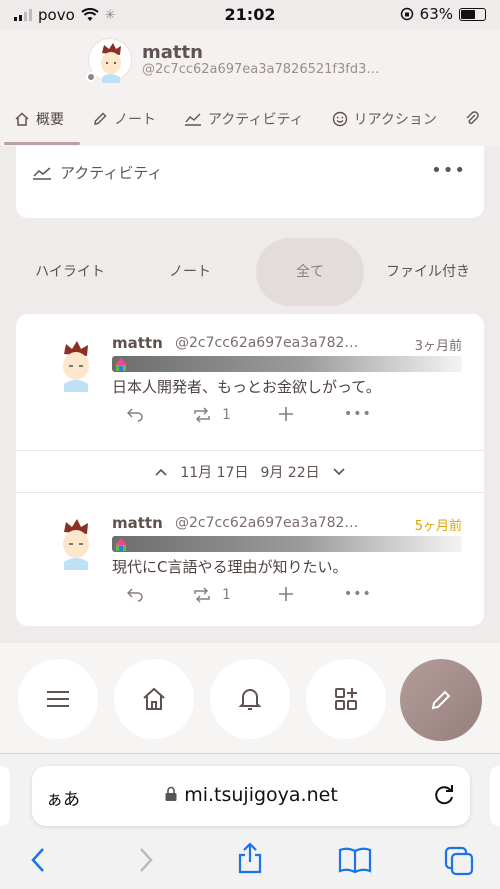 The width and height of the screenshot is (500, 889). Describe the element at coordinates (250, 858) in the screenshot. I see `share-icon` at that location.